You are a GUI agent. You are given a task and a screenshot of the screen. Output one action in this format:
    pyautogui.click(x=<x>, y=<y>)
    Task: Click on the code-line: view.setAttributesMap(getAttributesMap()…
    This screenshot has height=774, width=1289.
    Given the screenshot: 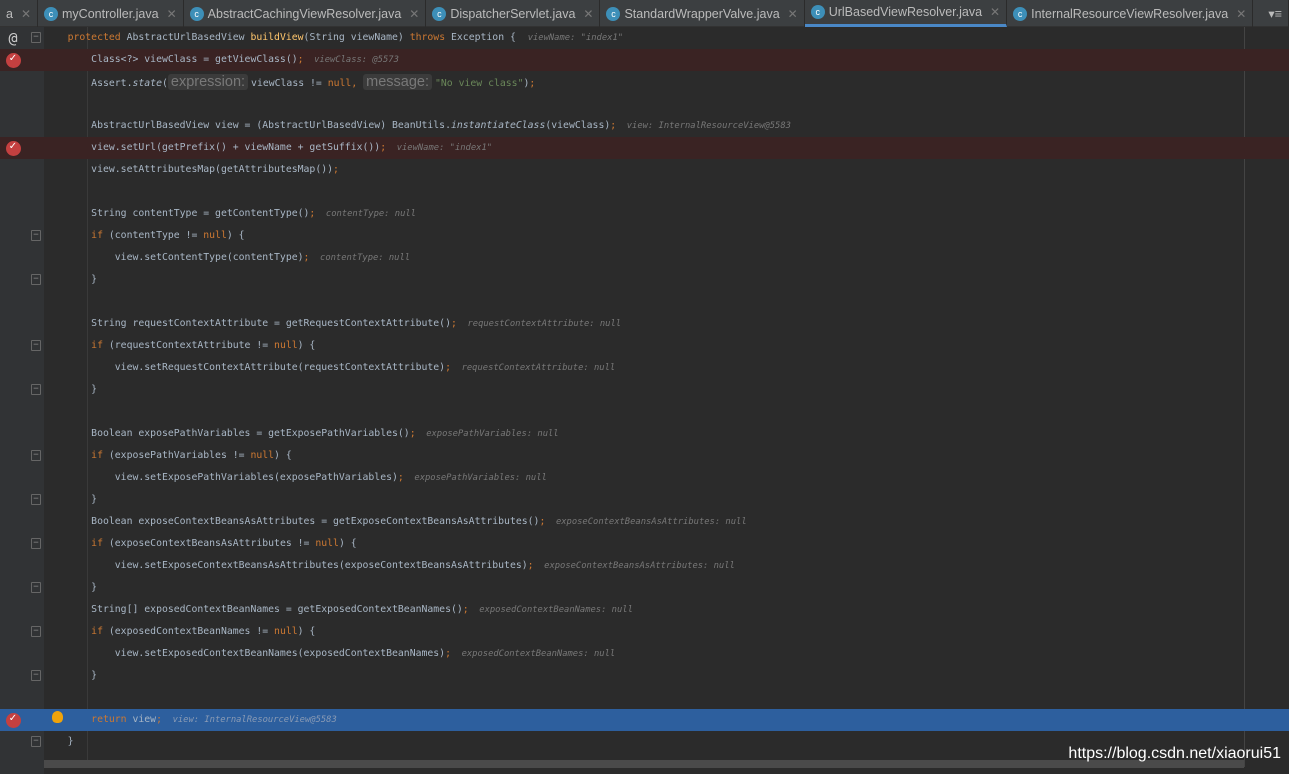 What is the action you would take?
    pyautogui.click(x=644, y=170)
    